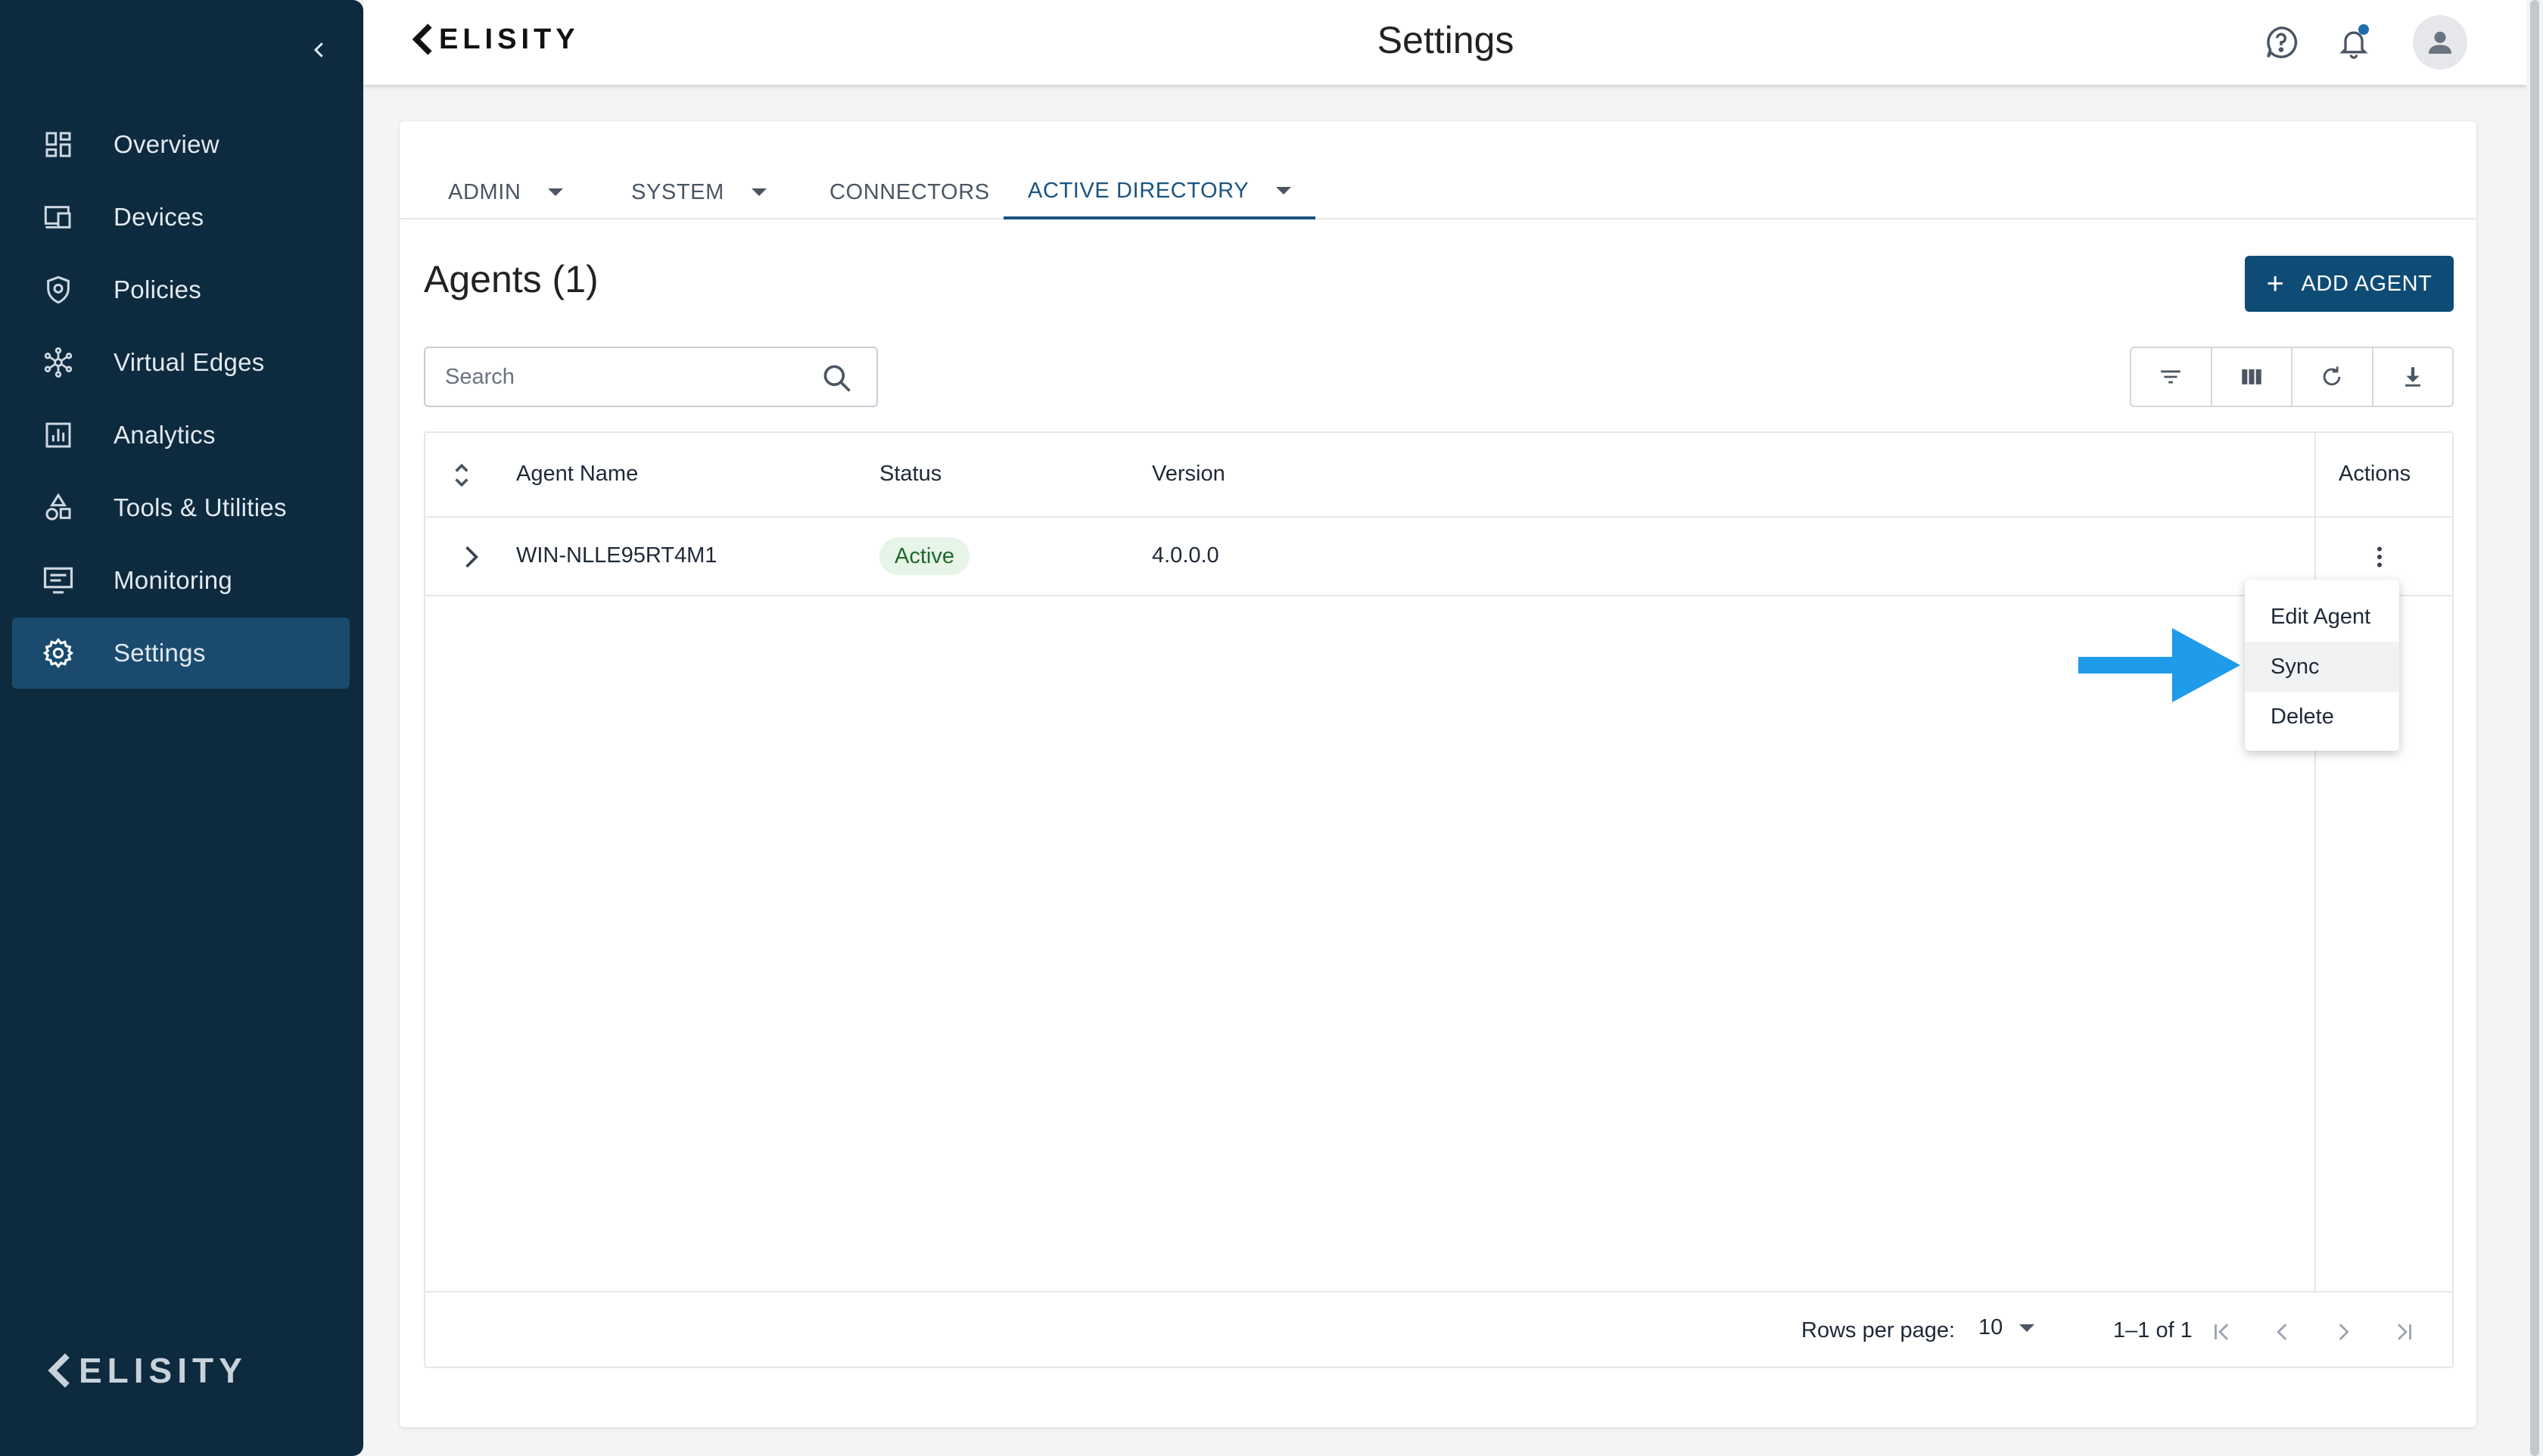 The width and height of the screenshot is (2543, 1456). I want to click on rows-per-page-value: 10, so click(1990, 1327).